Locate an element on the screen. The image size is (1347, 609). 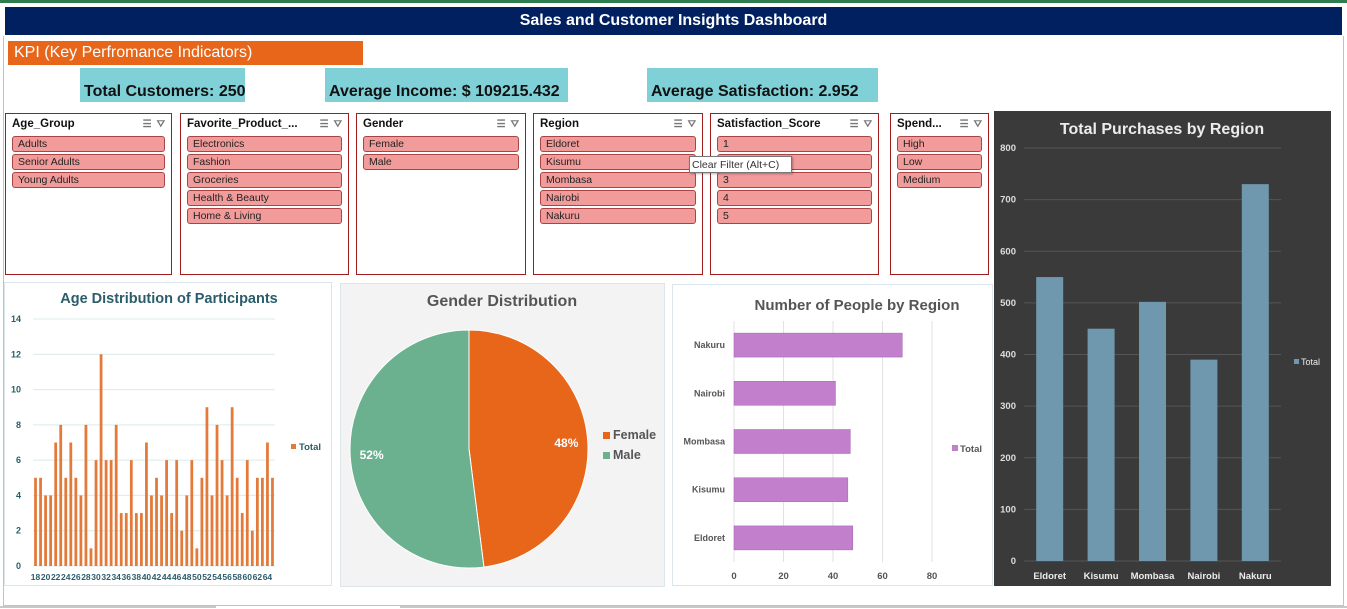
slicer-item: Home & Living is located at coordinates (264, 216).